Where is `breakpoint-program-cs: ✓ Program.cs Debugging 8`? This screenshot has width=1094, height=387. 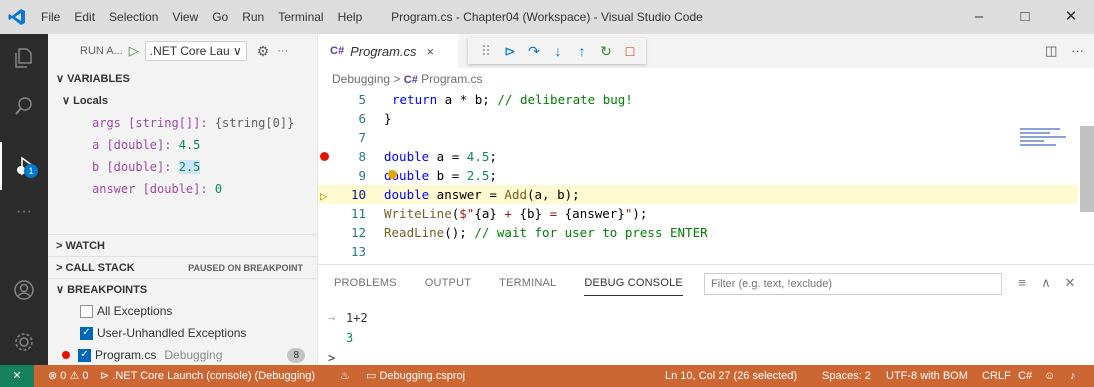 breakpoint-program-cs: ✓ Program.cs Debugging 8 is located at coordinates (182, 355).